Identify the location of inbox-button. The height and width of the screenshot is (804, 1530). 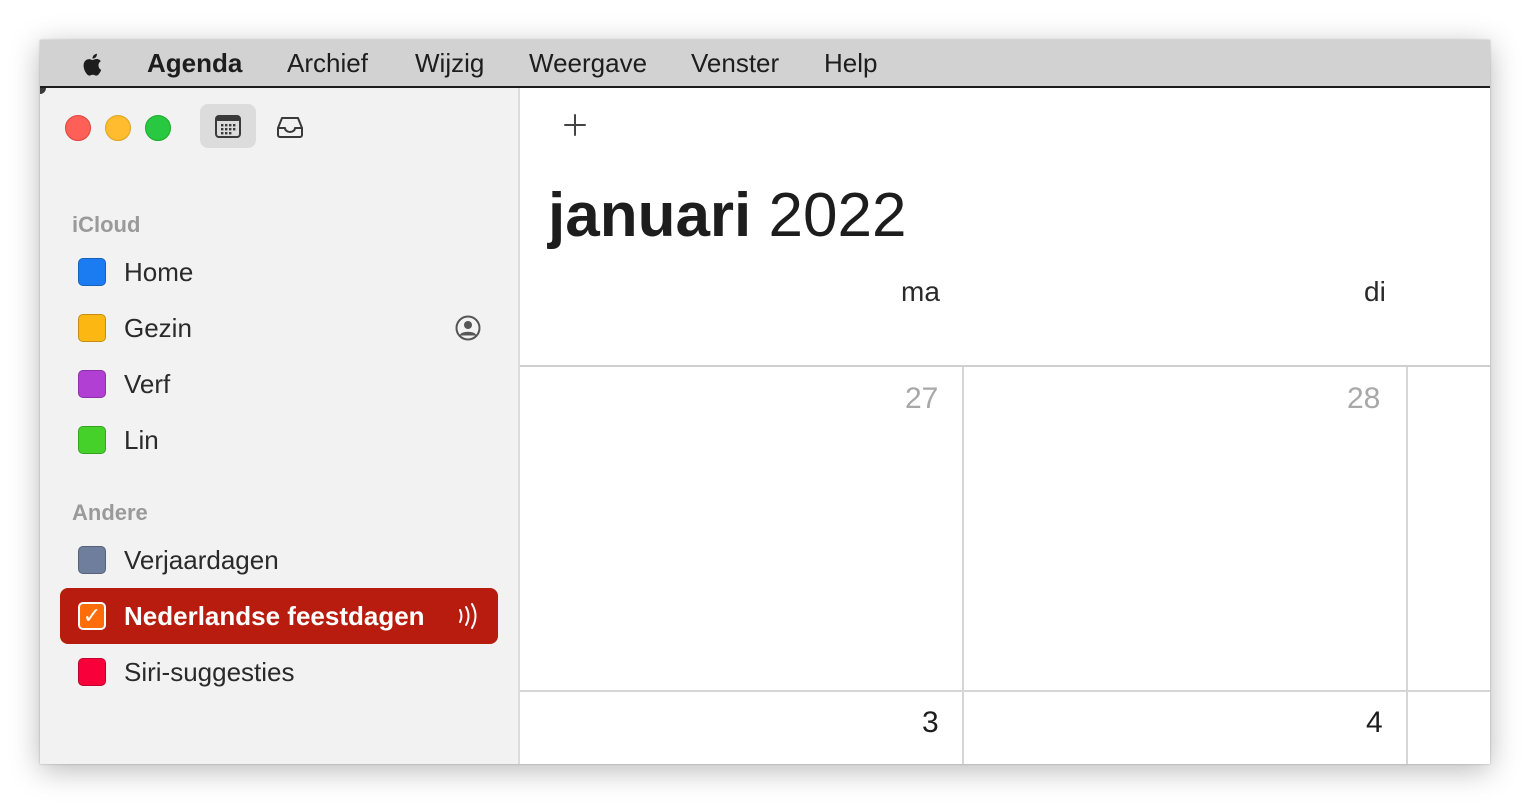
(288, 126).